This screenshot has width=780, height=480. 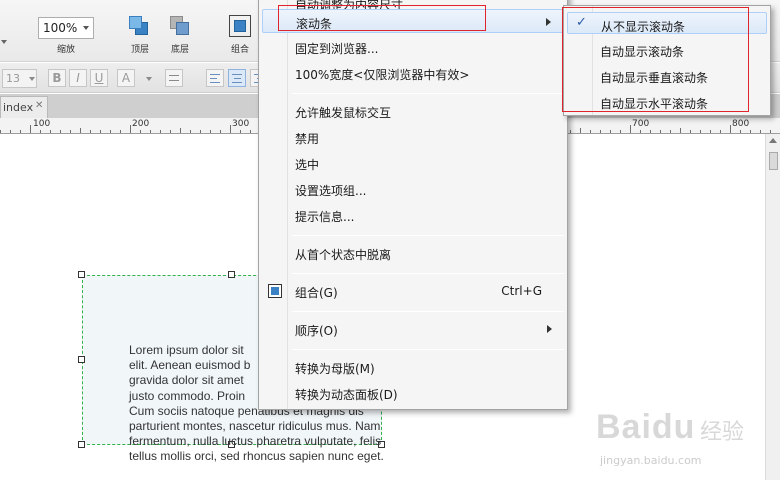 What do you see at coordinates (773, 140) in the screenshot?
I see `scroll-up-arrow-icon` at bounding box center [773, 140].